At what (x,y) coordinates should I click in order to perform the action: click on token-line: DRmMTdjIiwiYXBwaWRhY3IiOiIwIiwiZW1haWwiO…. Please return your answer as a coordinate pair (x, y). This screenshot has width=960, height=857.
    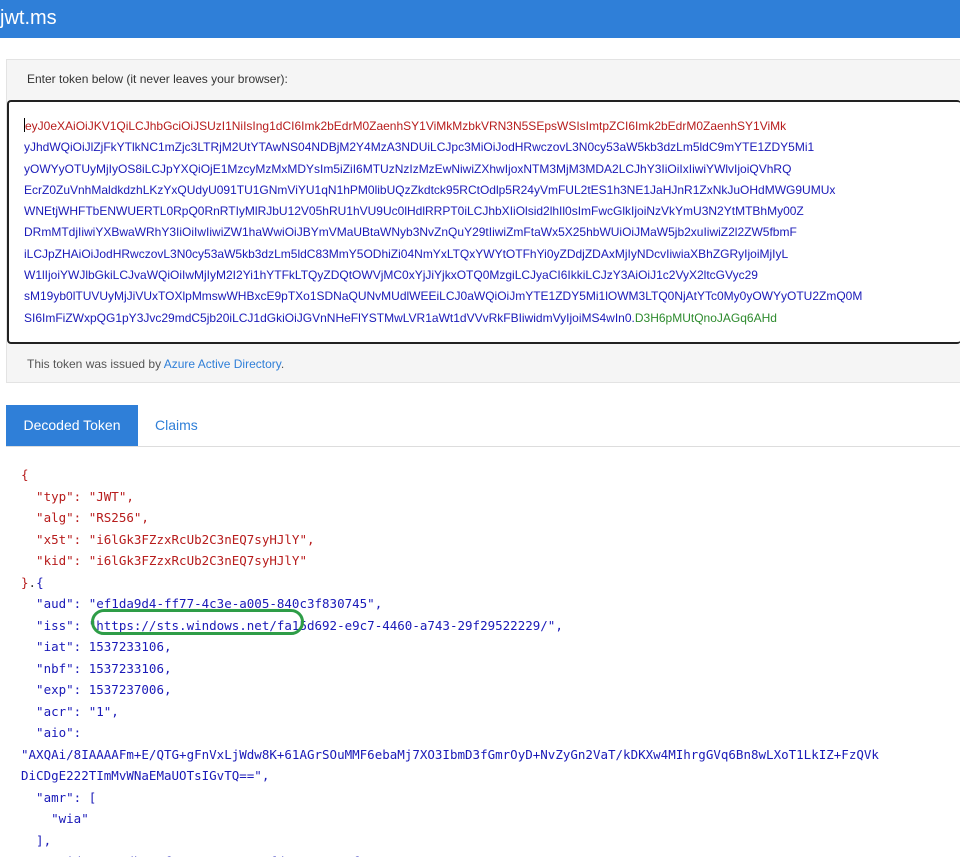
    Looking at the image, I should click on (443, 232).